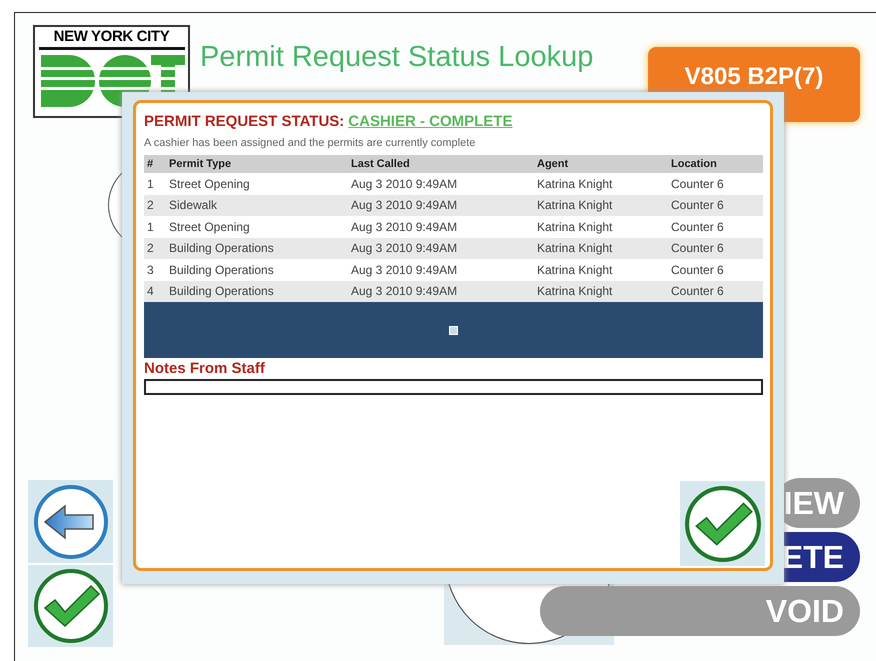 The height and width of the screenshot is (661, 876). What do you see at coordinates (257, 205) in the screenshot?
I see `table-cell: Sidewalk` at bounding box center [257, 205].